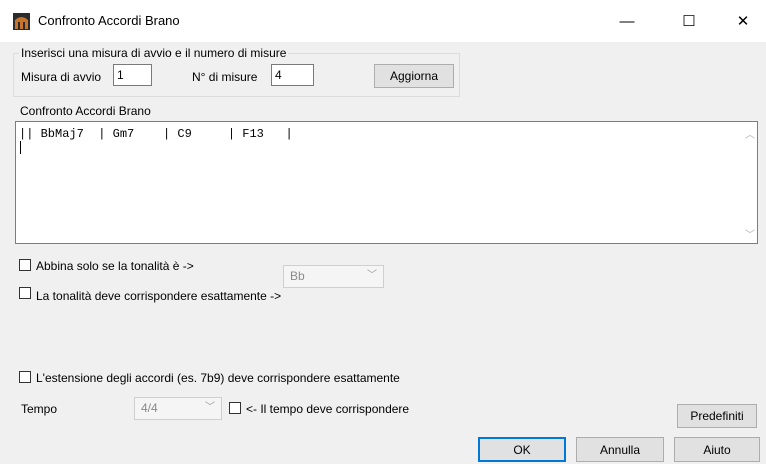 This screenshot has height=464, width=766. I want to click on maximize-button: ☐, so click(689, 21).